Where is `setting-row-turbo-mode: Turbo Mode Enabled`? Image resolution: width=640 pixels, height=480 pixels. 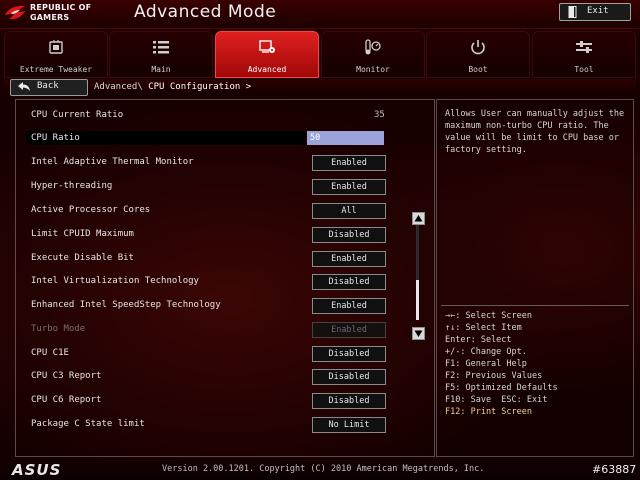 setting-row-turbo-mode: Turbo Mode Enabled is located at coordinates (216, 330).